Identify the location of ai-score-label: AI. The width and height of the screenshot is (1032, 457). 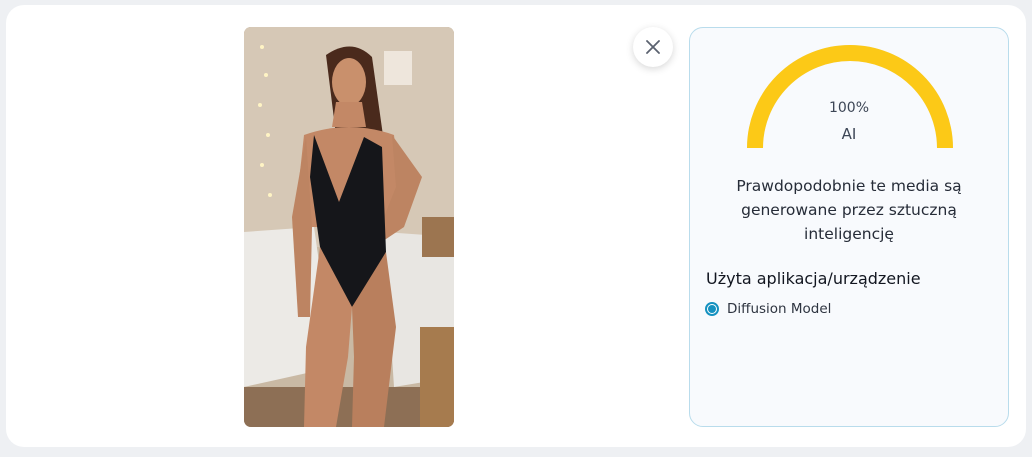
(849, 134).